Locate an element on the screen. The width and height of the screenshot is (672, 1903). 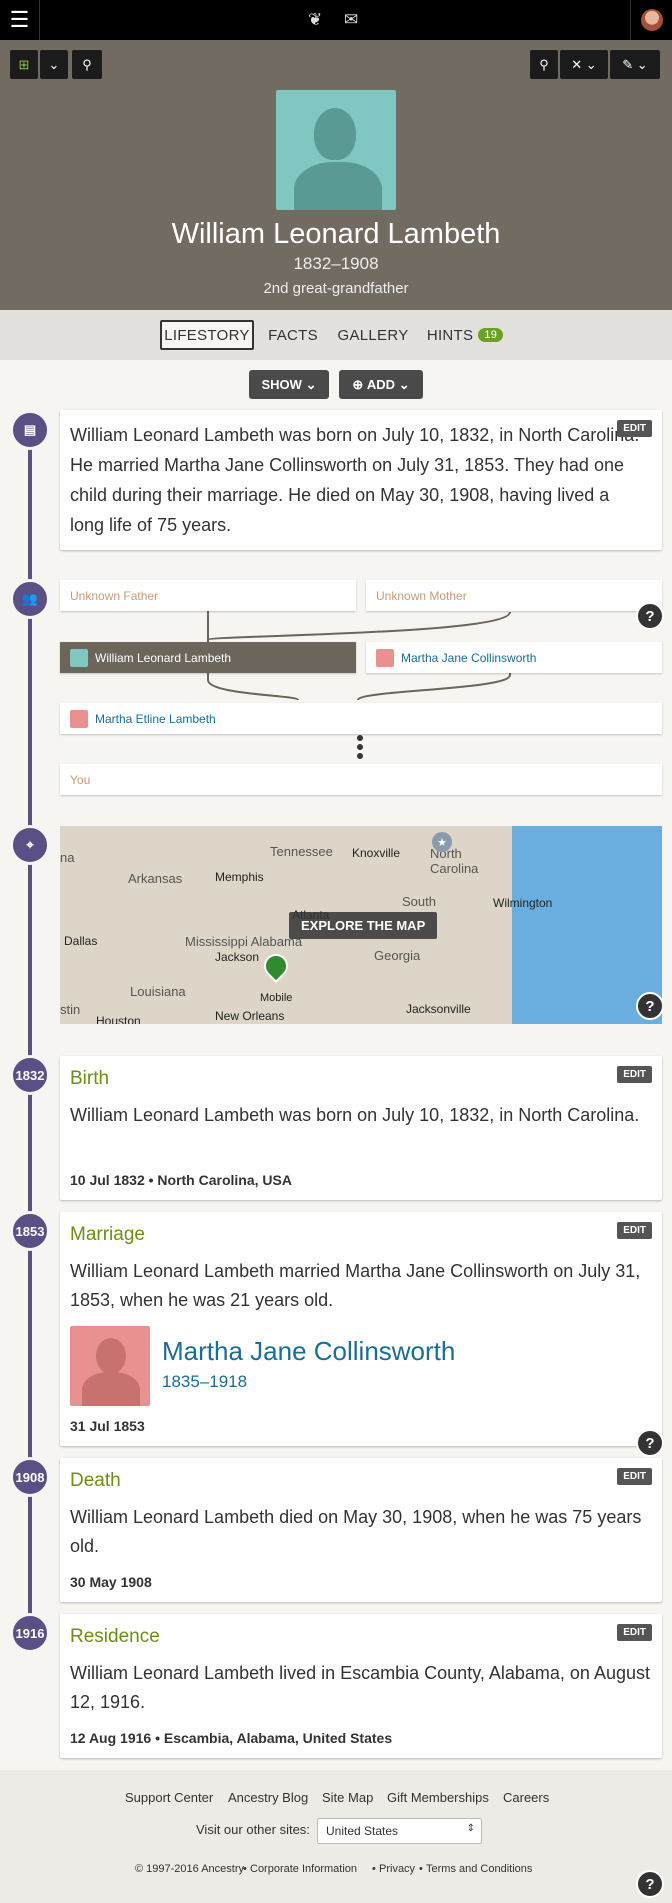
spouse-dates: 1835–1918 is located at coordinates (205, 1381).